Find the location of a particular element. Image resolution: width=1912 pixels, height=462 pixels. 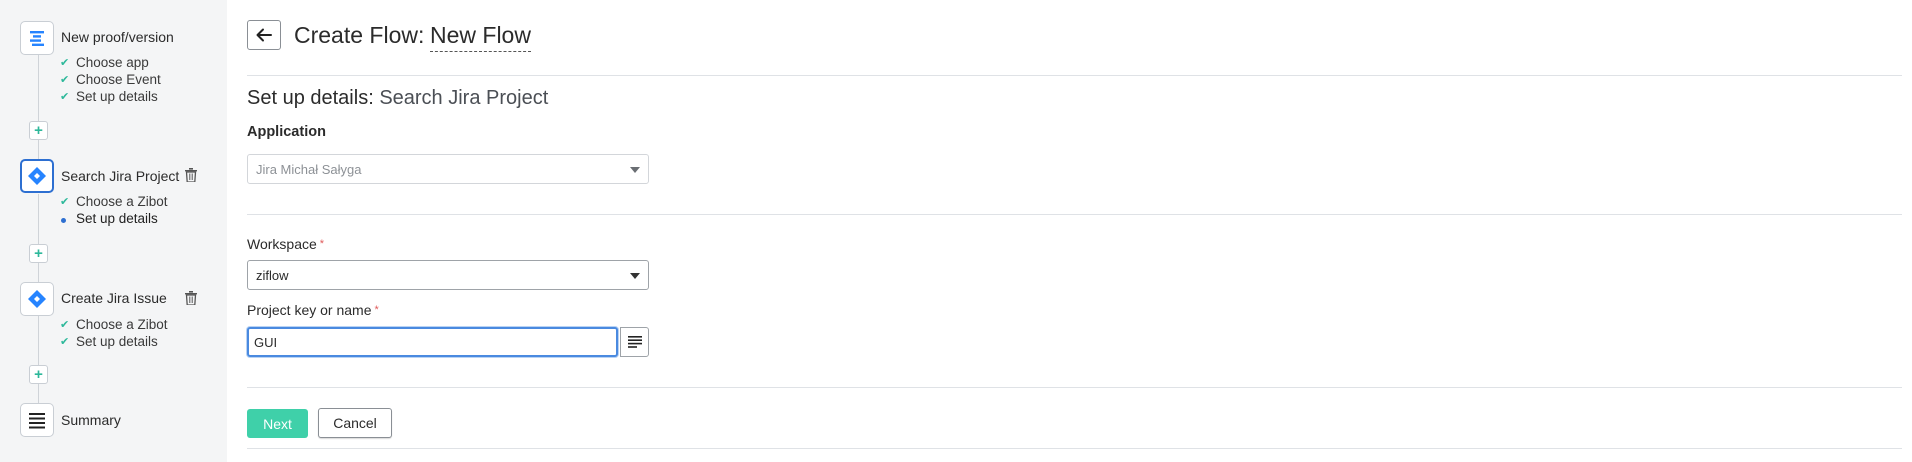

substep-label: Choose app is located at coordinates (112, 62).